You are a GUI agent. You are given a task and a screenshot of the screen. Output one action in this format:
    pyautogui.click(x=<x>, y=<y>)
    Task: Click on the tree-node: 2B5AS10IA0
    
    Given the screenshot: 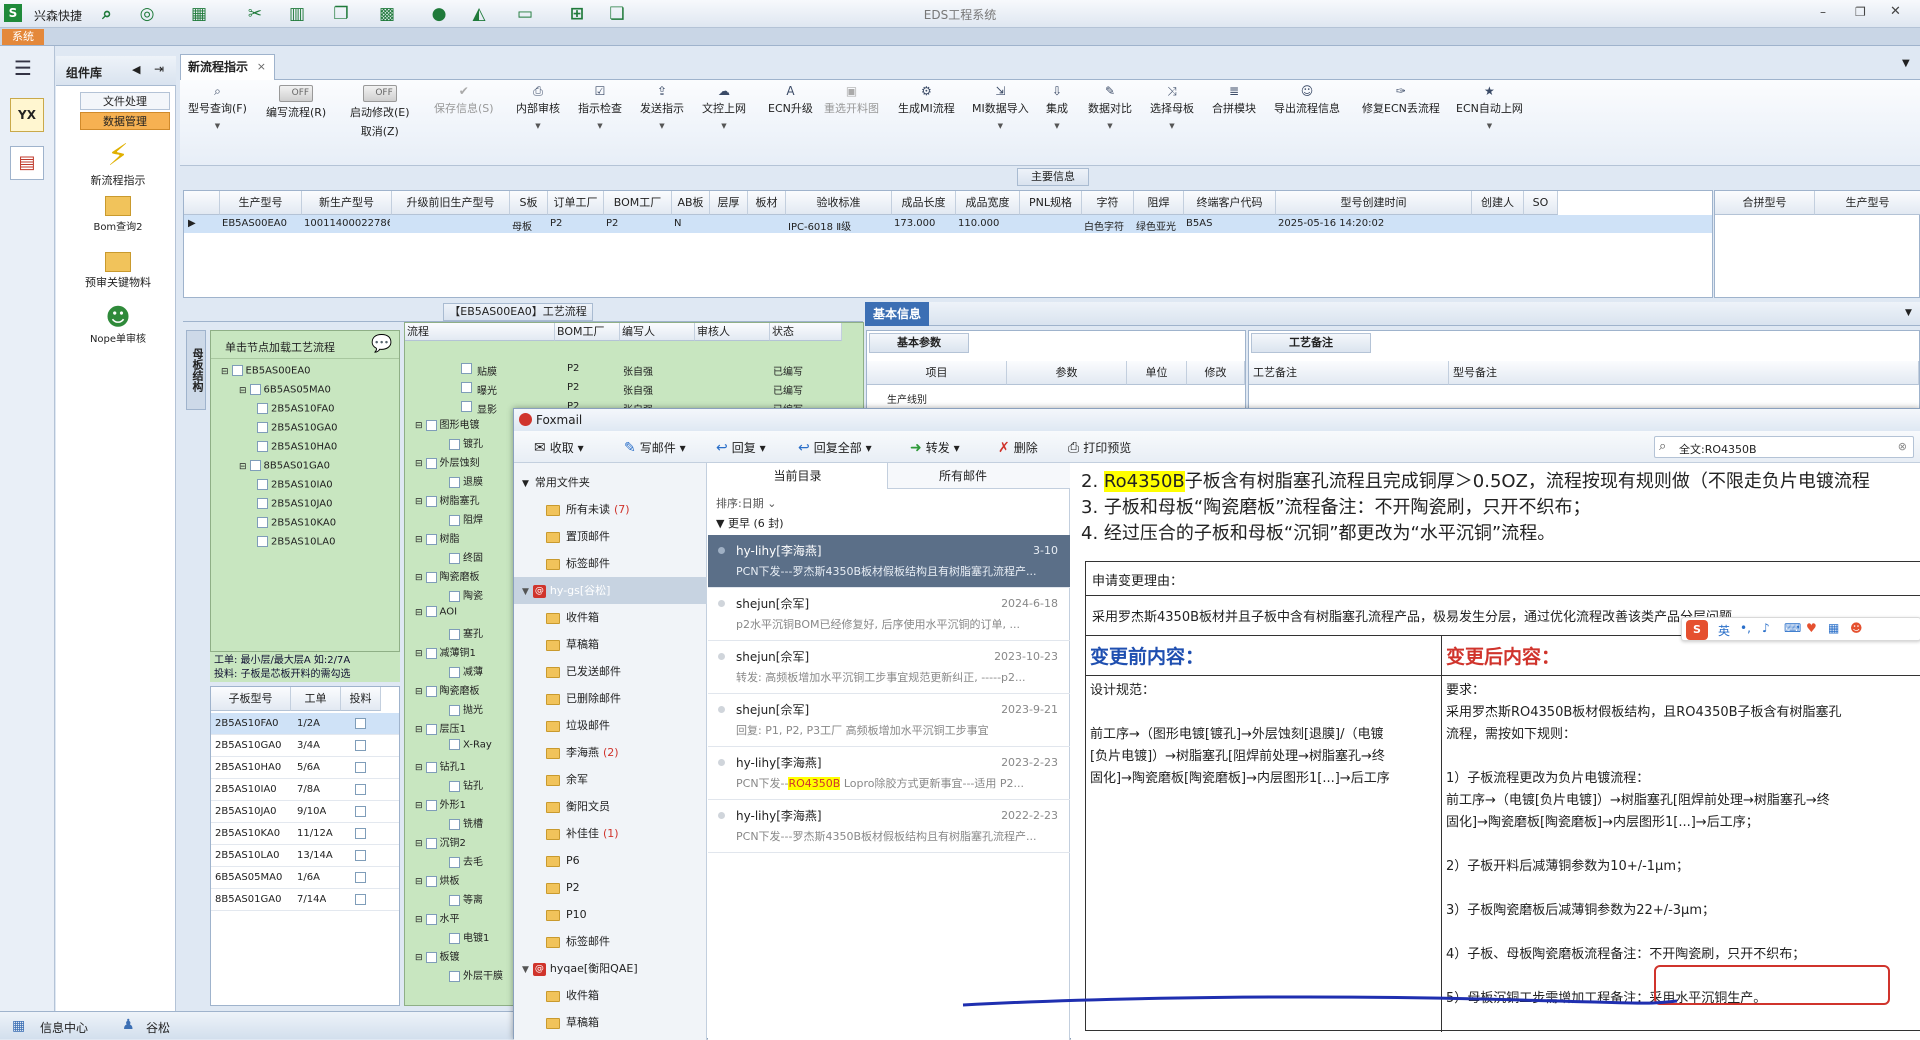 What is the action you would take?
    pyautogui.click(x=295, y=485)
    